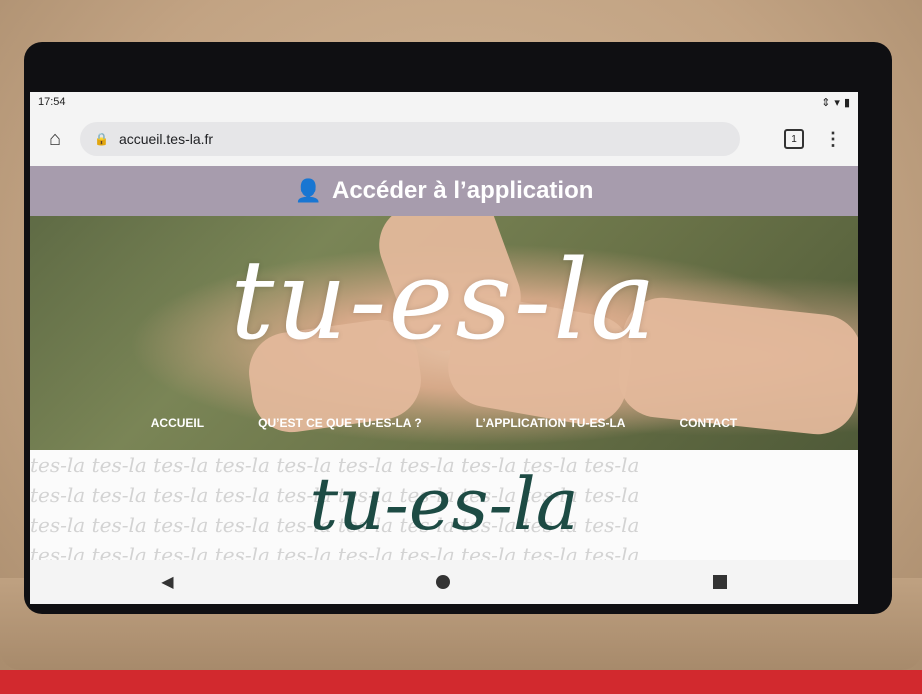 The height and width of the screenshot is (694, 922). I want to click on lock-icon: 🔒, so click(101, 139).